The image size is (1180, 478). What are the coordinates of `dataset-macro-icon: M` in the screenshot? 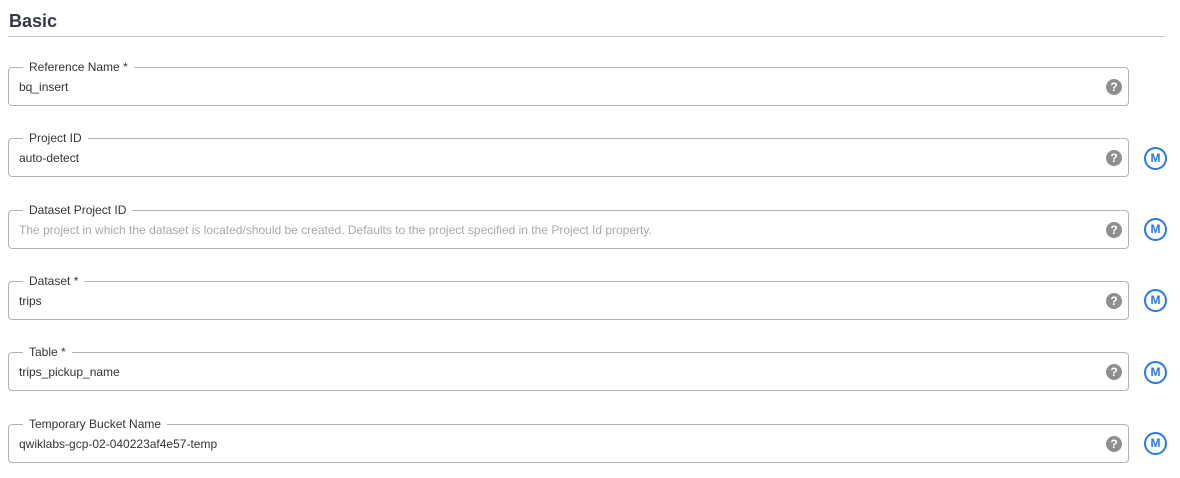 It's located at (1155, 300).